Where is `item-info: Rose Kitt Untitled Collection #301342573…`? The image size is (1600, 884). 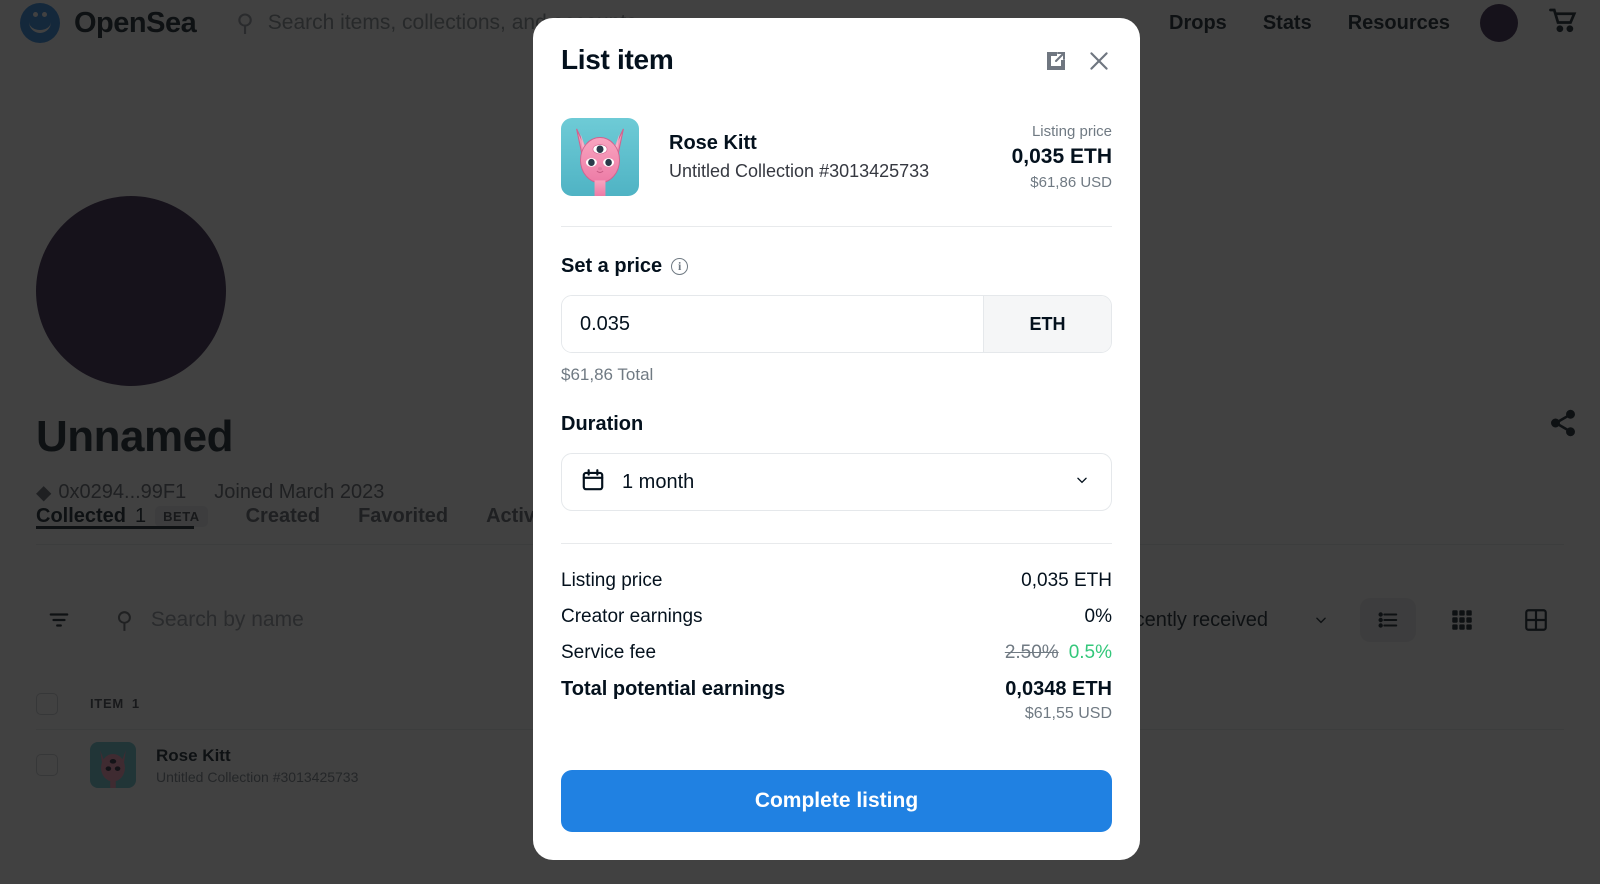 item-info: Rose Kitt Untitled Collection #301342573… is located at coordinates (840, 157).